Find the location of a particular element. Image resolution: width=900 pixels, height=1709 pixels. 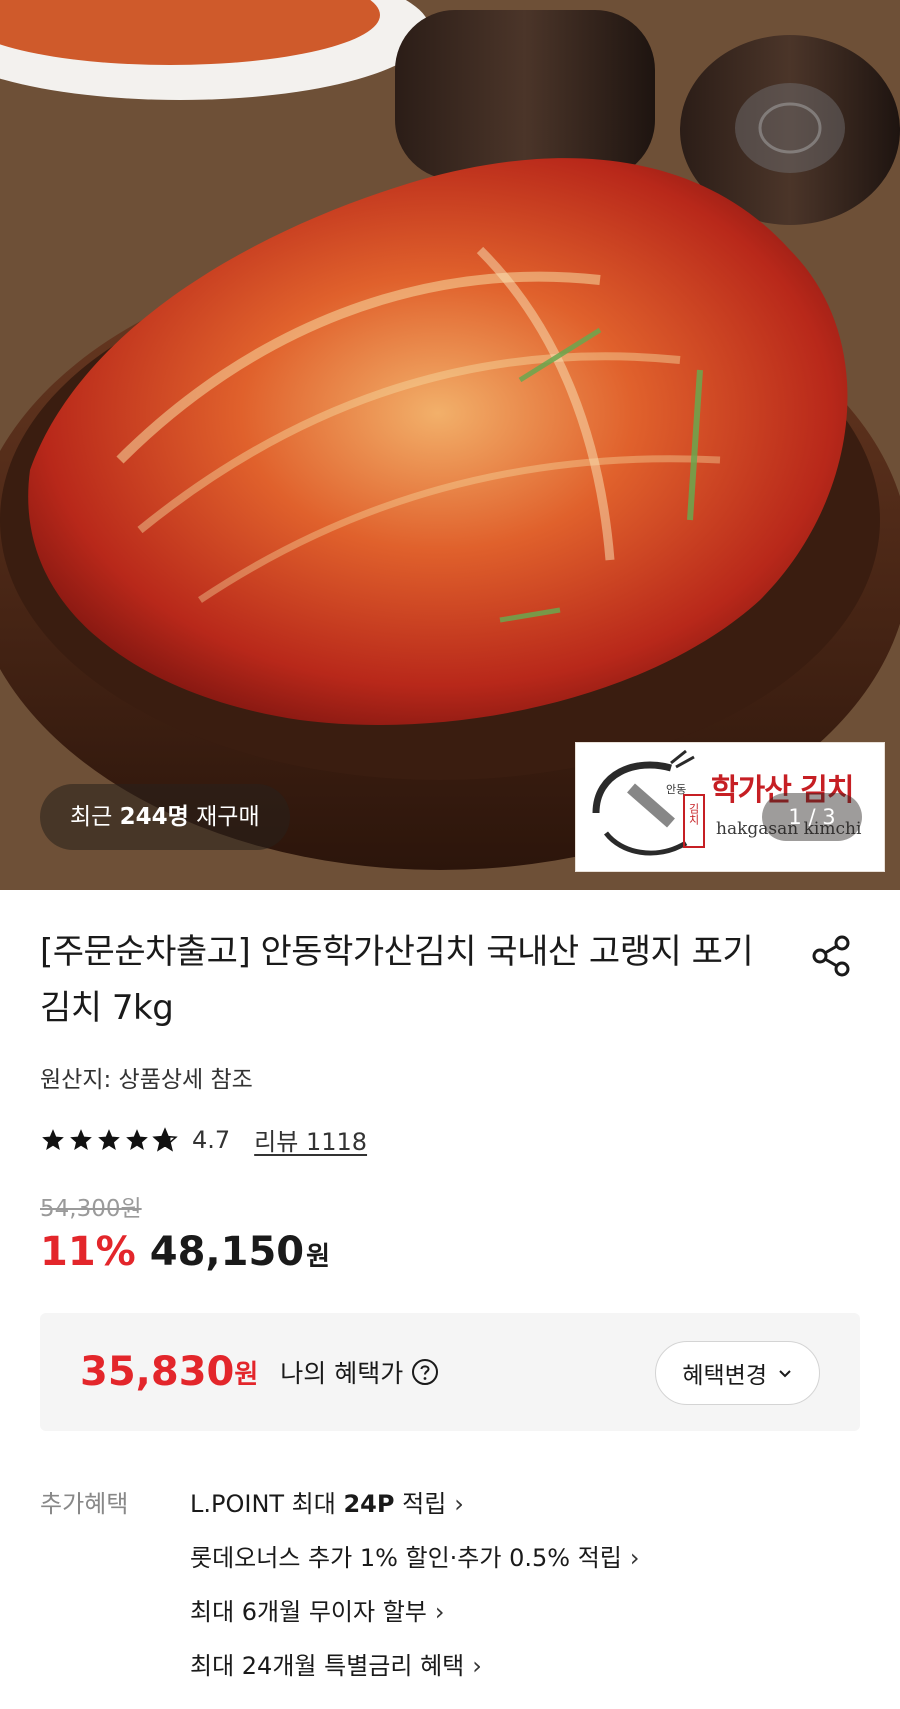

benefit-text: 최대 24개월 특별금리 혜택 is located at coordinates (327, 1666).